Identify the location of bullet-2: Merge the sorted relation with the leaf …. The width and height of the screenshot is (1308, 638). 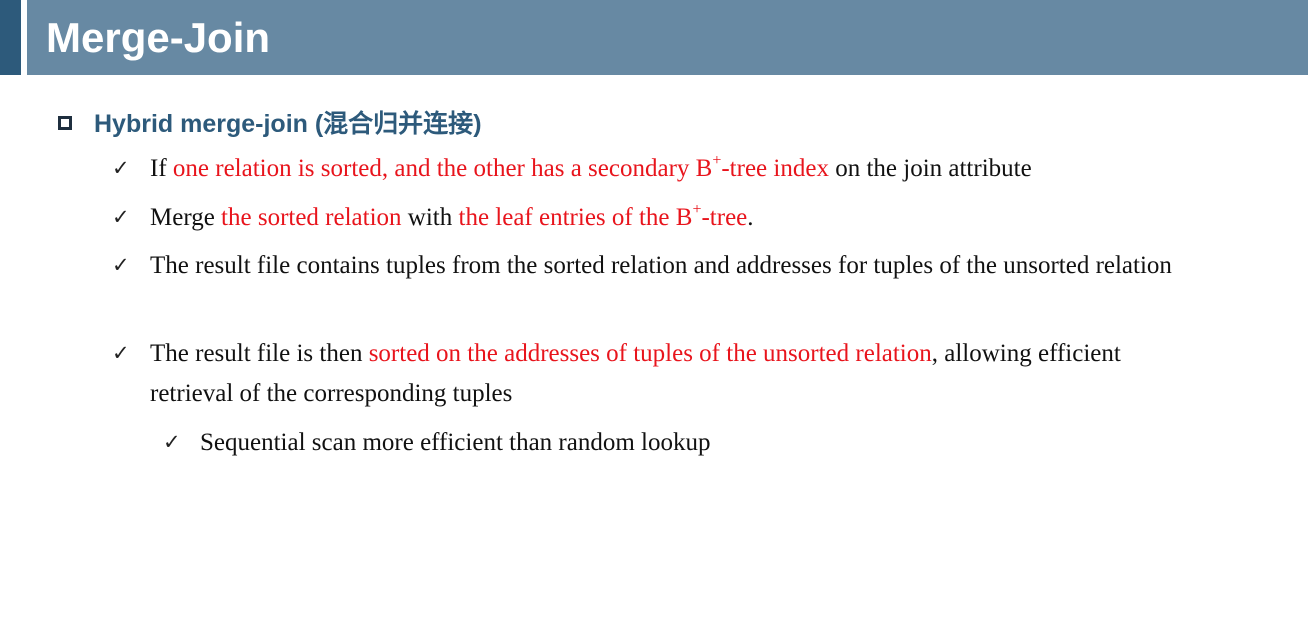
(710, 218).